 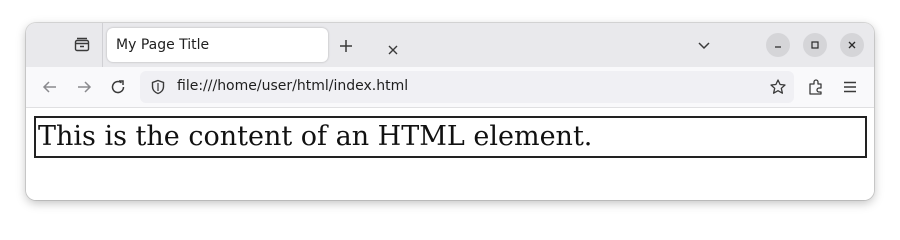 I want to click on chevron-down-icon, so click(x=704, y=45).